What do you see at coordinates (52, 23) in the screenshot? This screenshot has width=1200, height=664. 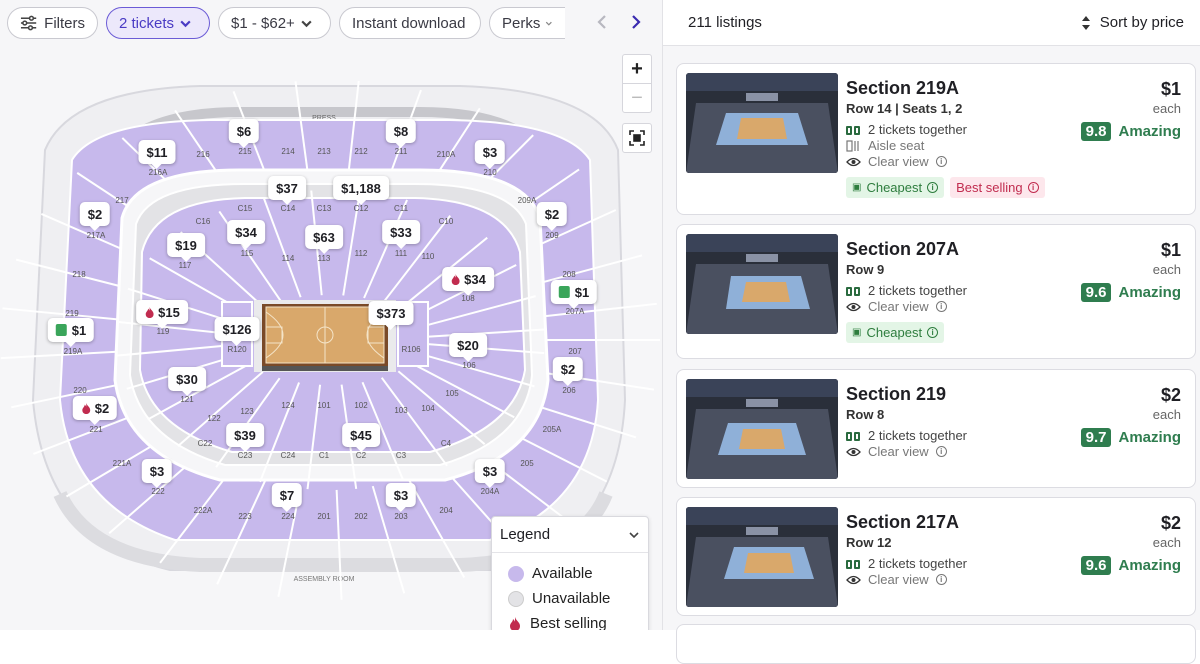 I see `filters-button: Filters` at bounding box center [52, 23].